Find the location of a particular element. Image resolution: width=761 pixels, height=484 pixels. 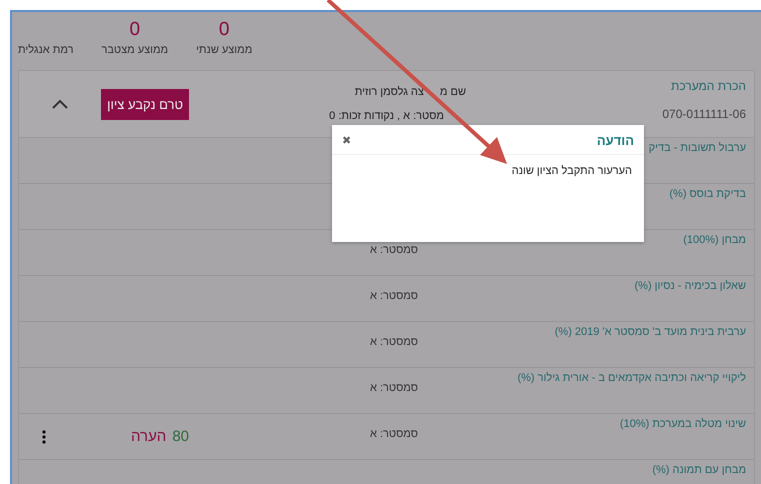

stat-label: ממוצע מצטבר is located at coordinates (134, 50).